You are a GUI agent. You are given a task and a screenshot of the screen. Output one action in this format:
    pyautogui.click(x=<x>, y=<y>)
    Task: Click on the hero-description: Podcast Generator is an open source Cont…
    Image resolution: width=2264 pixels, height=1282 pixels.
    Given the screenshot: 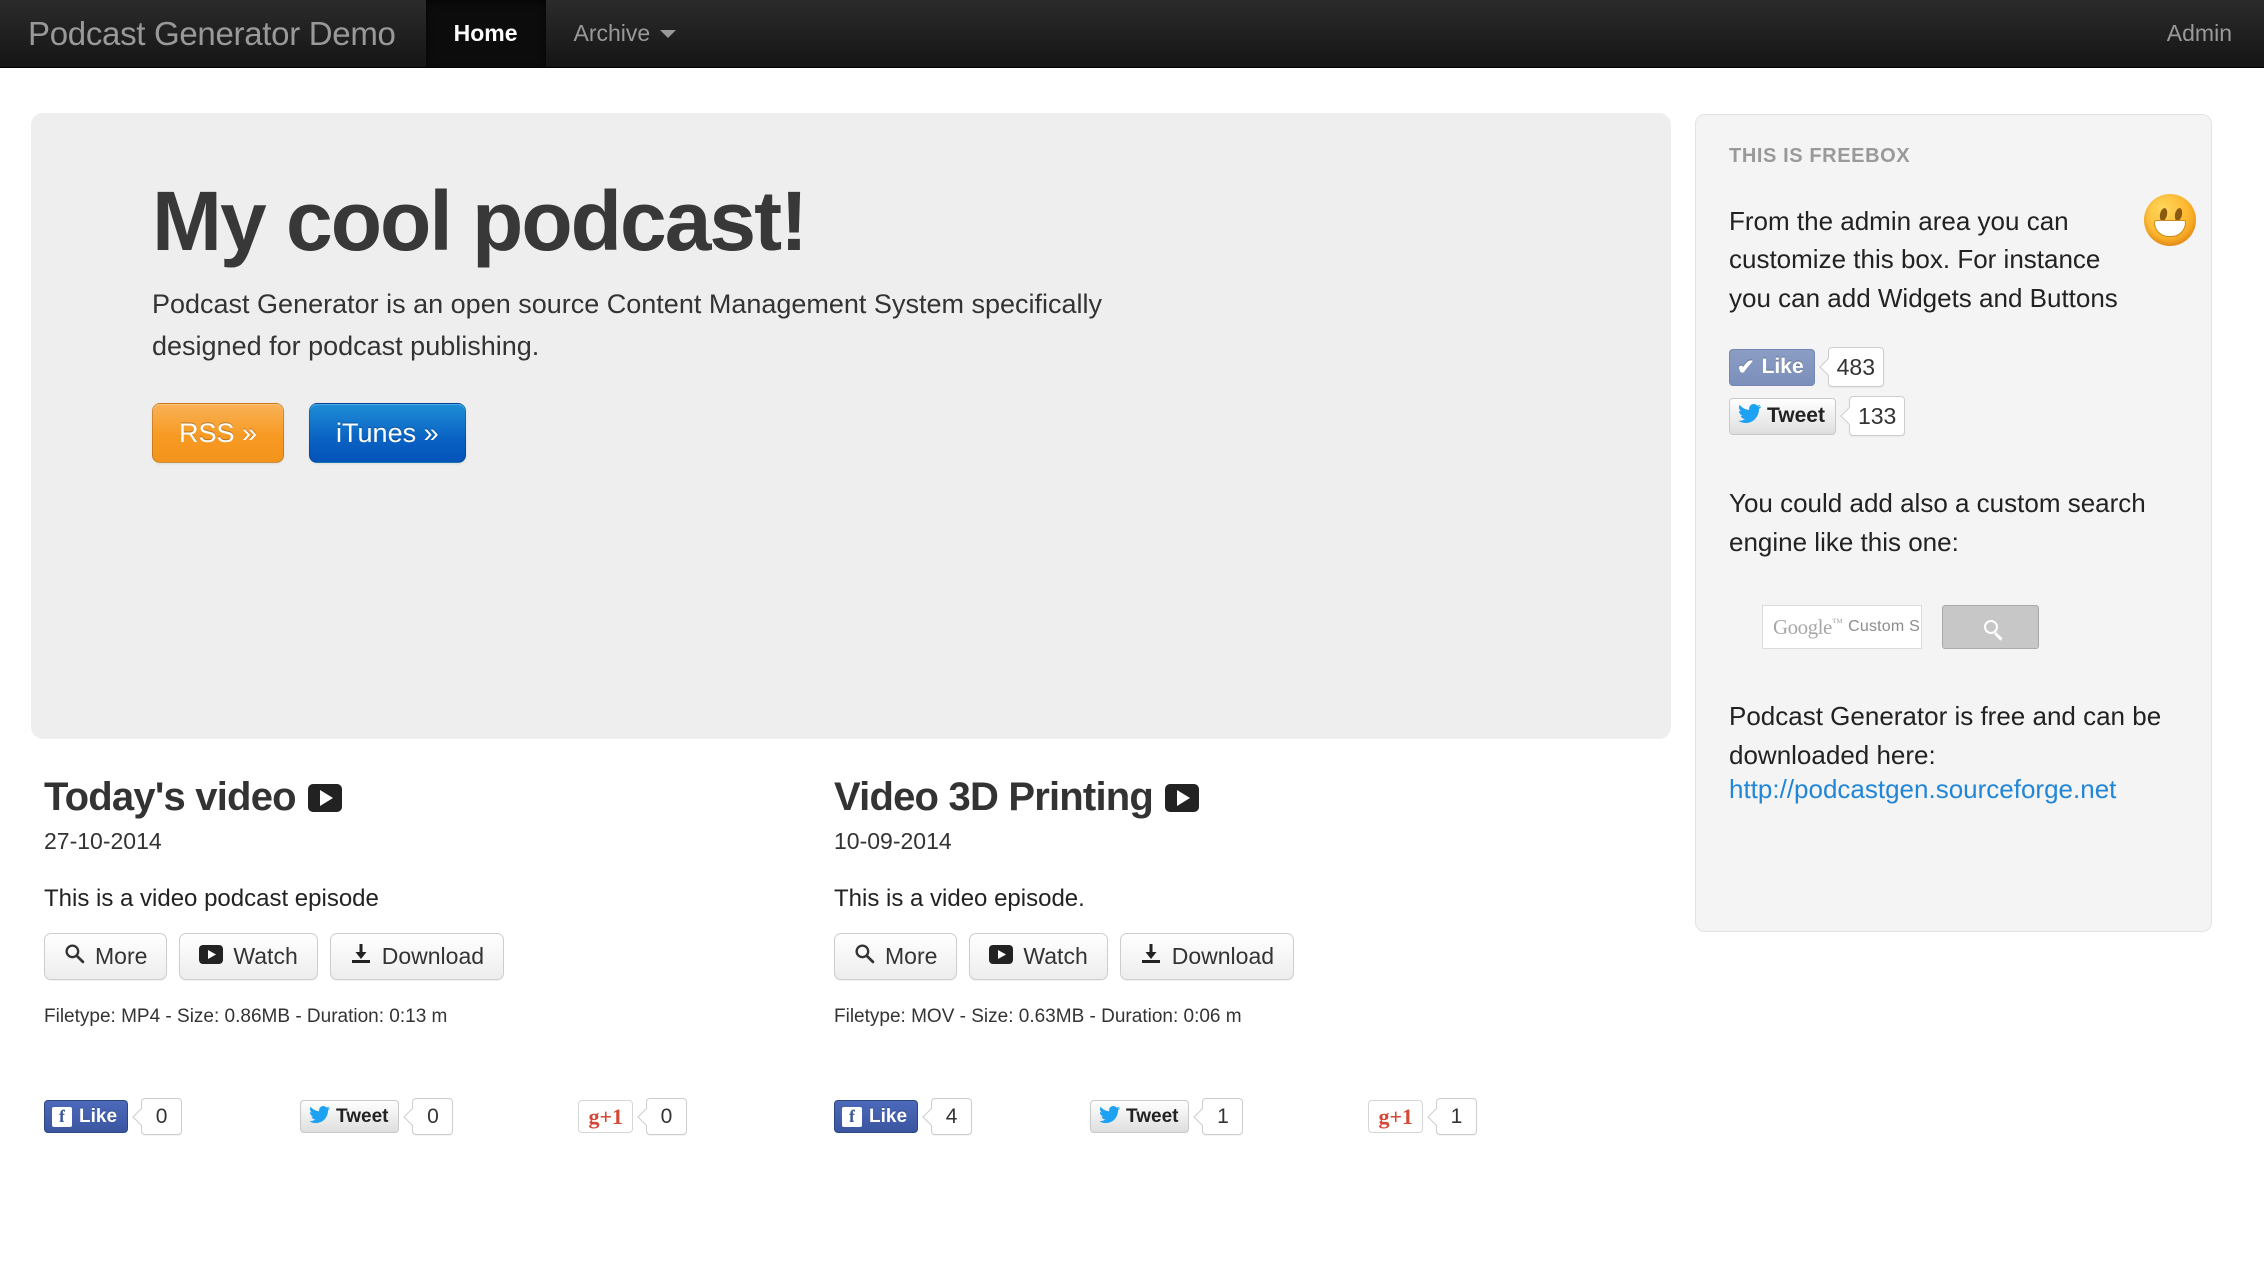 What is the action you would take?
    pyautogui.click(x=627, y=325)
    